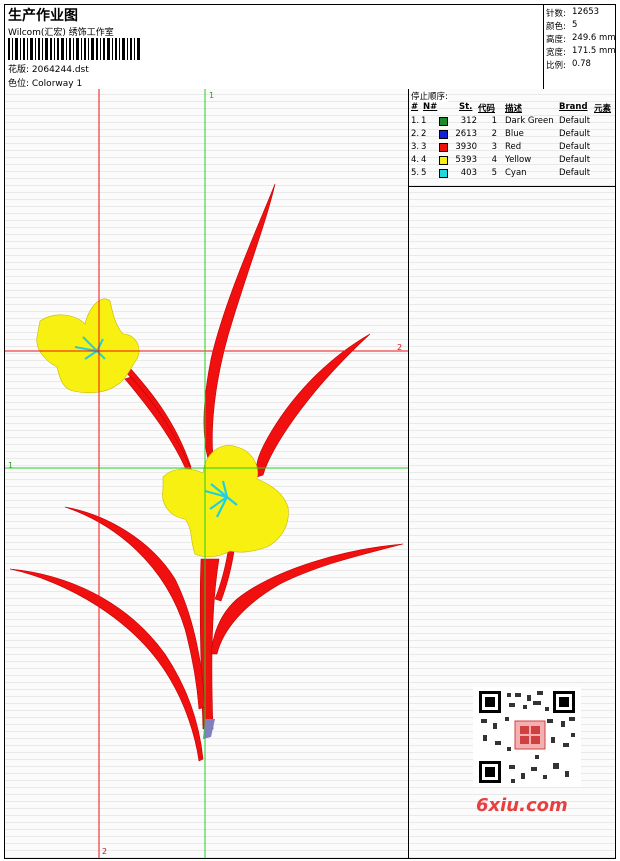 Image resolution: width=620 pixels, height=861 pixels. What do you see at coordinates (556, 40) in the screenshot?
I see `stat-label: 高度:` at bounding box center [556, 40].